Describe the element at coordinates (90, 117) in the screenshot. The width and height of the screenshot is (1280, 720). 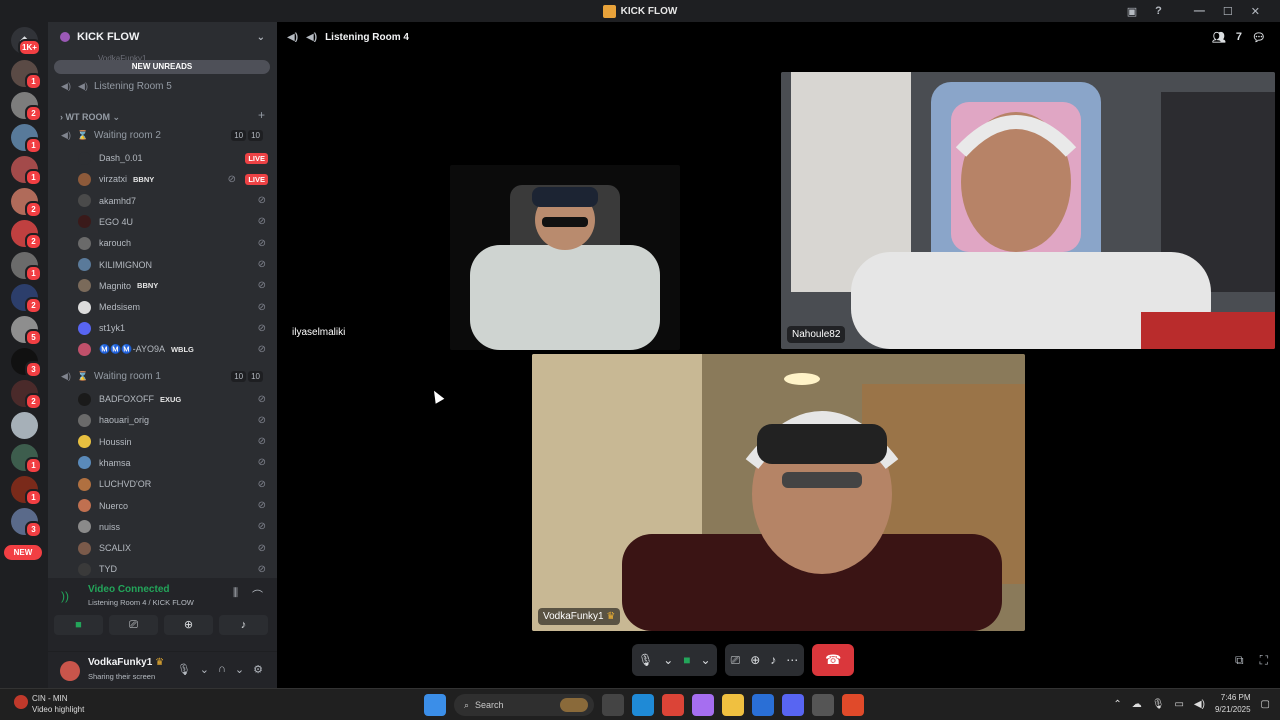
I see `category-wt-room: › WT ROOM ⌄` at that location.